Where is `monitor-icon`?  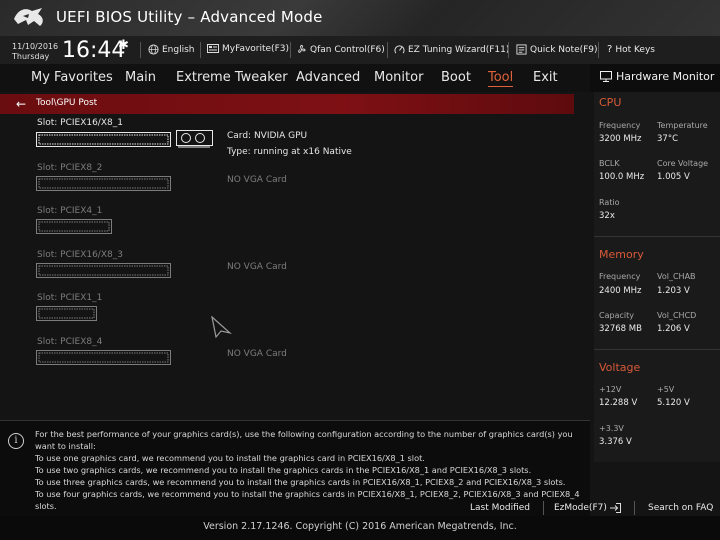 monitor-icon is located at coordinates (606, 76).